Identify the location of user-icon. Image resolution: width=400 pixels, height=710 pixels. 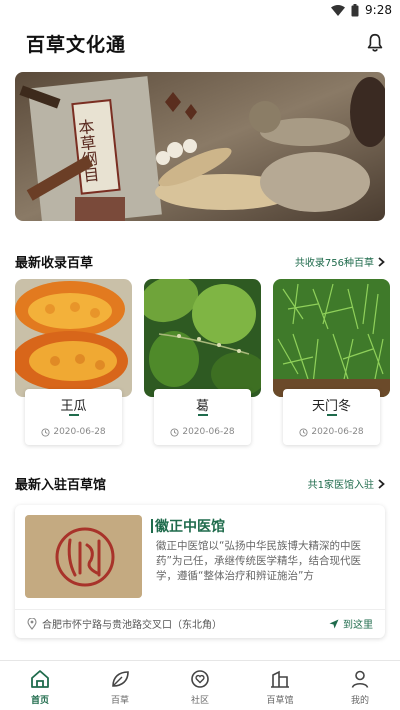
(360, 679).